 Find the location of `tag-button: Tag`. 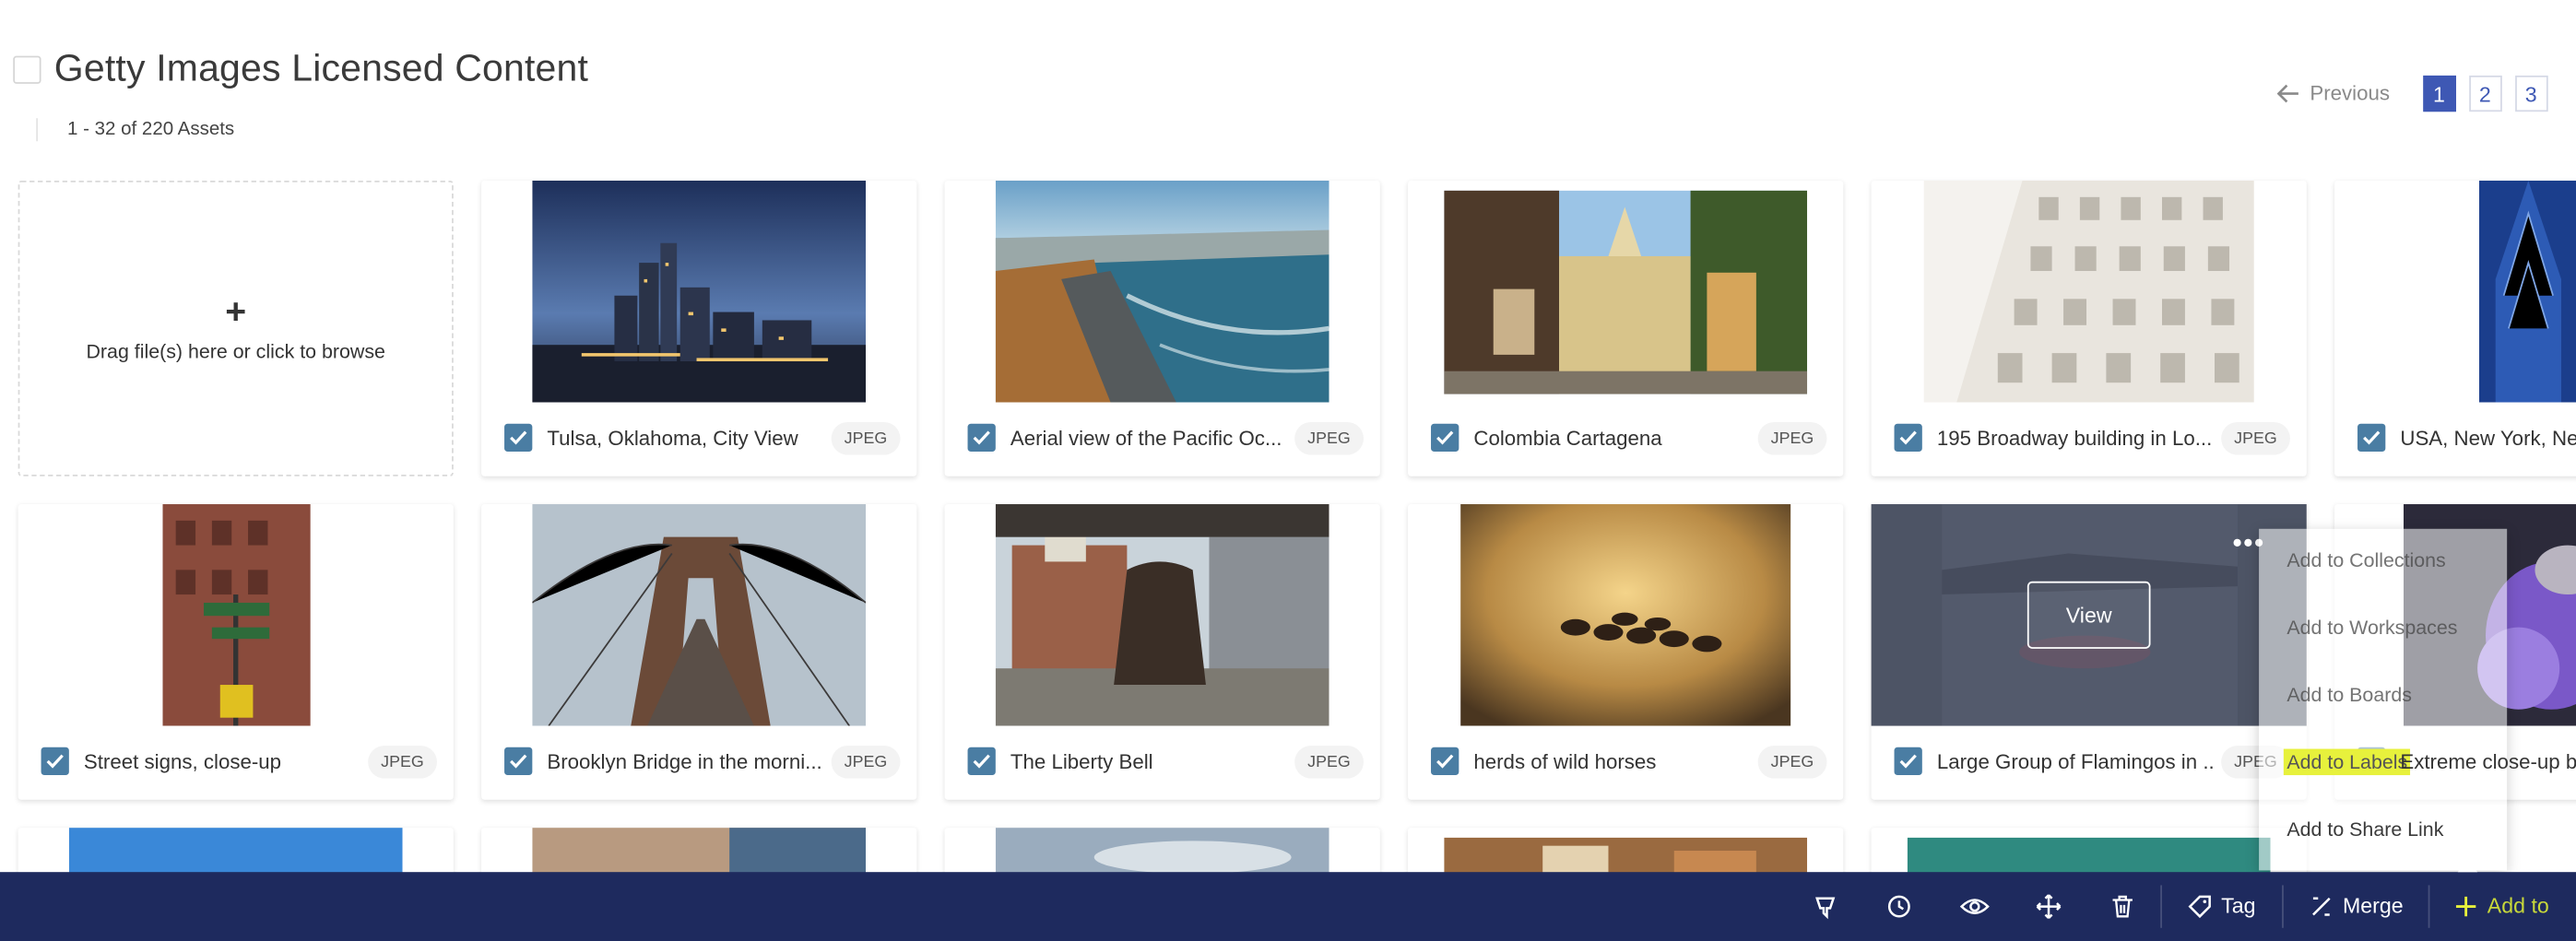

tag-button: Tag is located at coordinates (2238, 906).